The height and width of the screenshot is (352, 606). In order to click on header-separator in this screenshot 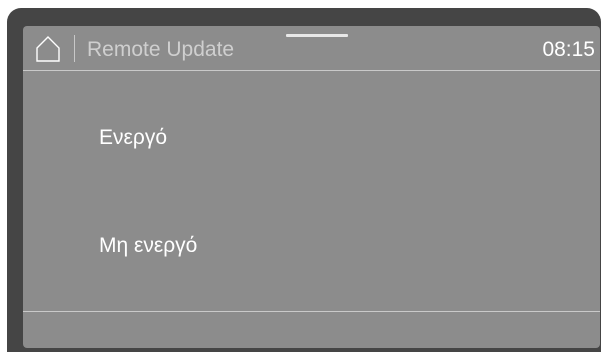, I will do `click(311, 70)`.